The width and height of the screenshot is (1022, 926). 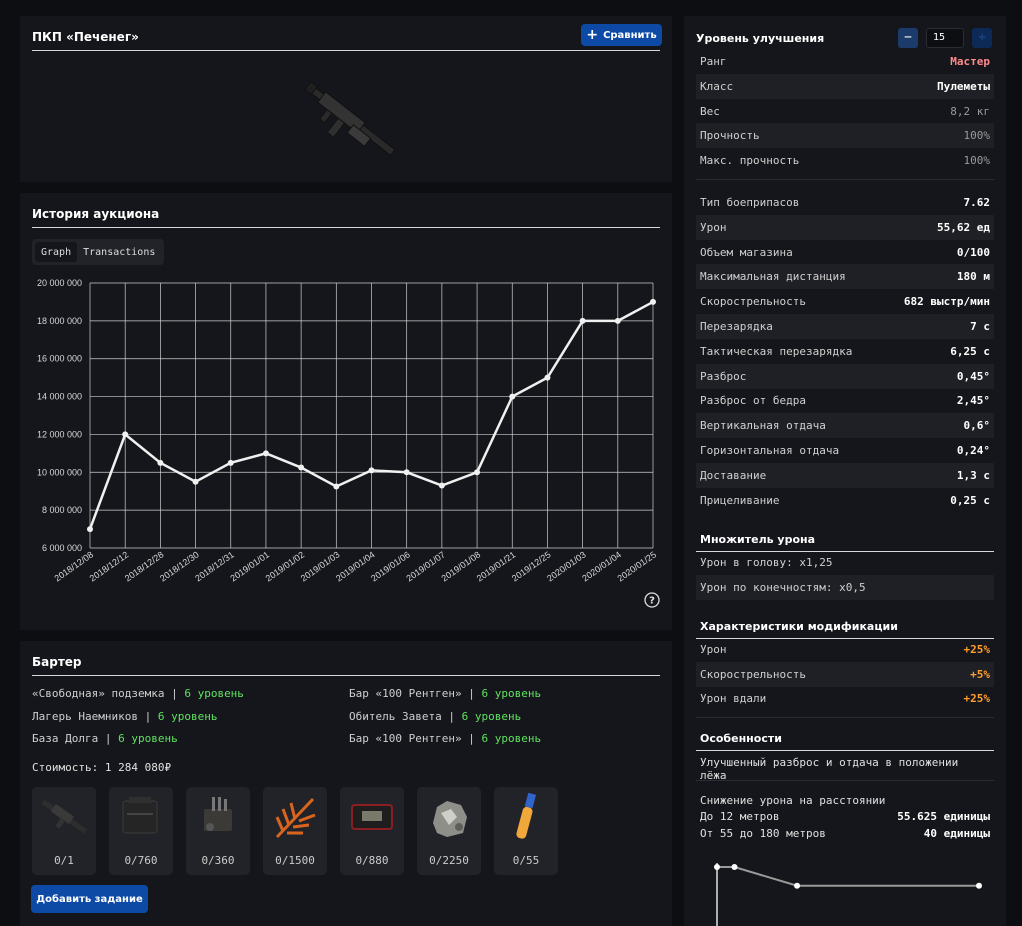 What do you see at coordinates (845, 61) in the screenshot?
I see `basic-stat-row: Ранг Мастер` at bounding box center [845, 61].